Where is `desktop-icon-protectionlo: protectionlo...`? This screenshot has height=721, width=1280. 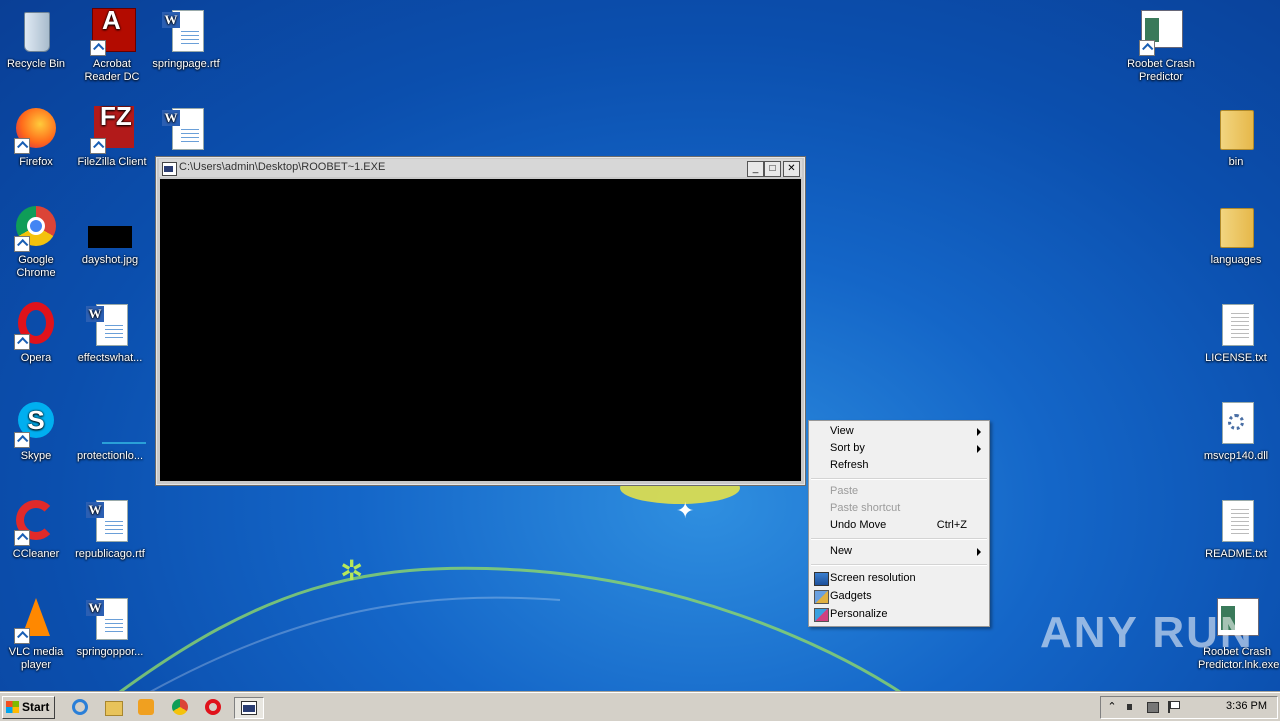
desktop-icon-protectionlo: protectionlo... is located at coordinates (110, 431).